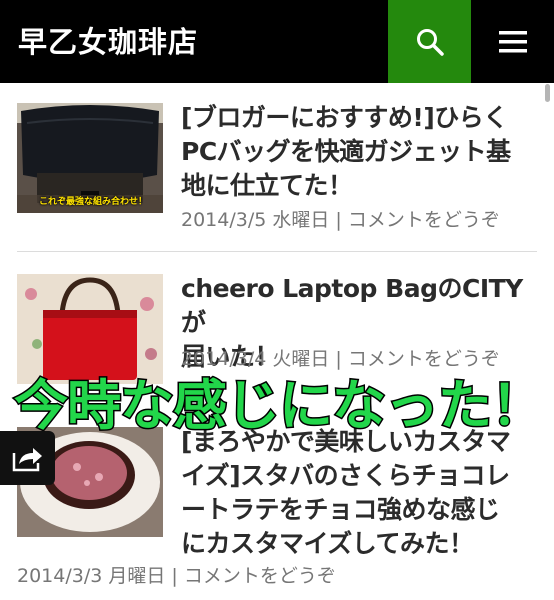 Image resolution: width=554 pixels, height=600 pixels. I want to click on search-icon, so click(430, 42).